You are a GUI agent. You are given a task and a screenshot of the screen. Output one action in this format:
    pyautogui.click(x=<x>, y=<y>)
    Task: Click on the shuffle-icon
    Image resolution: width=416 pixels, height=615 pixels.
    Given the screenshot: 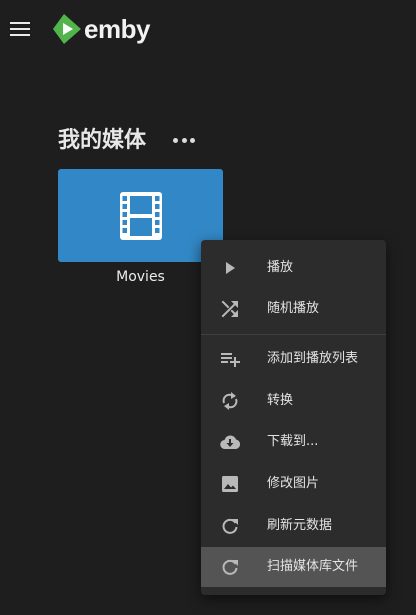 What is the action you would take?
    pyautogui.click(x=230, y=309)
    